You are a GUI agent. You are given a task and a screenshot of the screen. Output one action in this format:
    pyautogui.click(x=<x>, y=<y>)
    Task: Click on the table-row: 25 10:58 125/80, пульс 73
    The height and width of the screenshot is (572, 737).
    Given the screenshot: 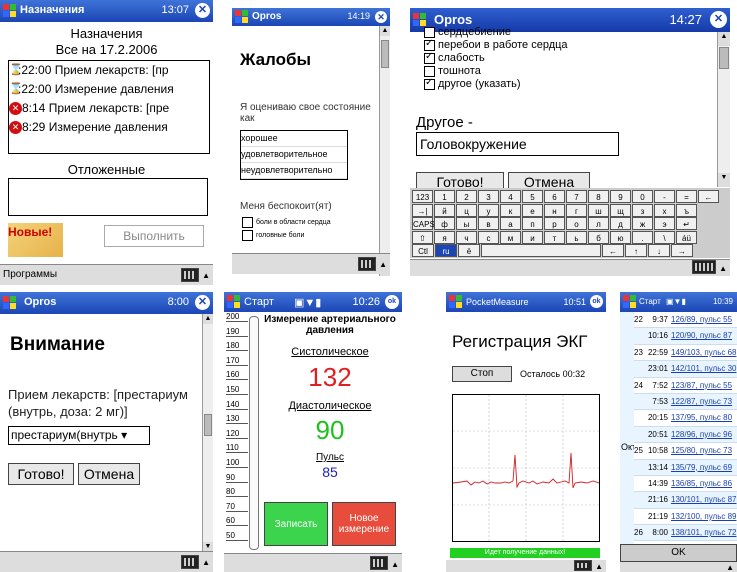 What is the action you would take?
    pyautogui.click(x=685, y=451)
    